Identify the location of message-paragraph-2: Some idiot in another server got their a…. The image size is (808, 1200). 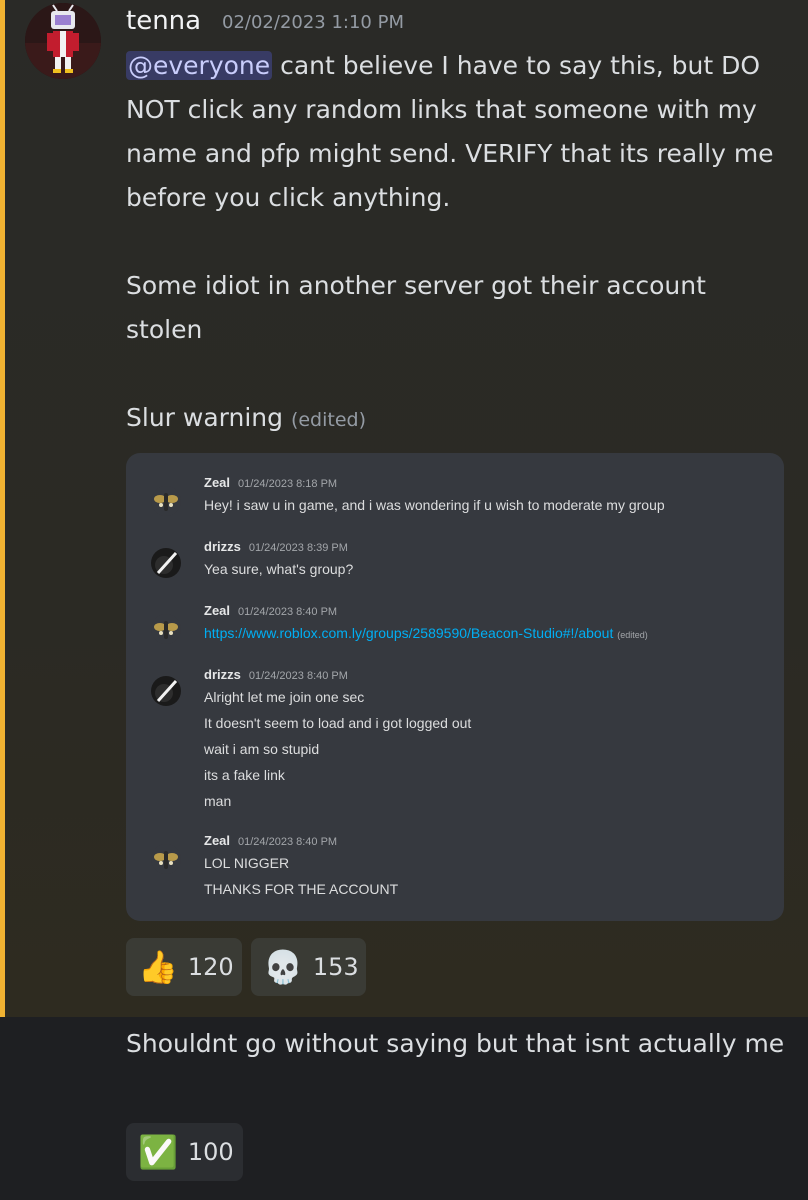
(416, 307).